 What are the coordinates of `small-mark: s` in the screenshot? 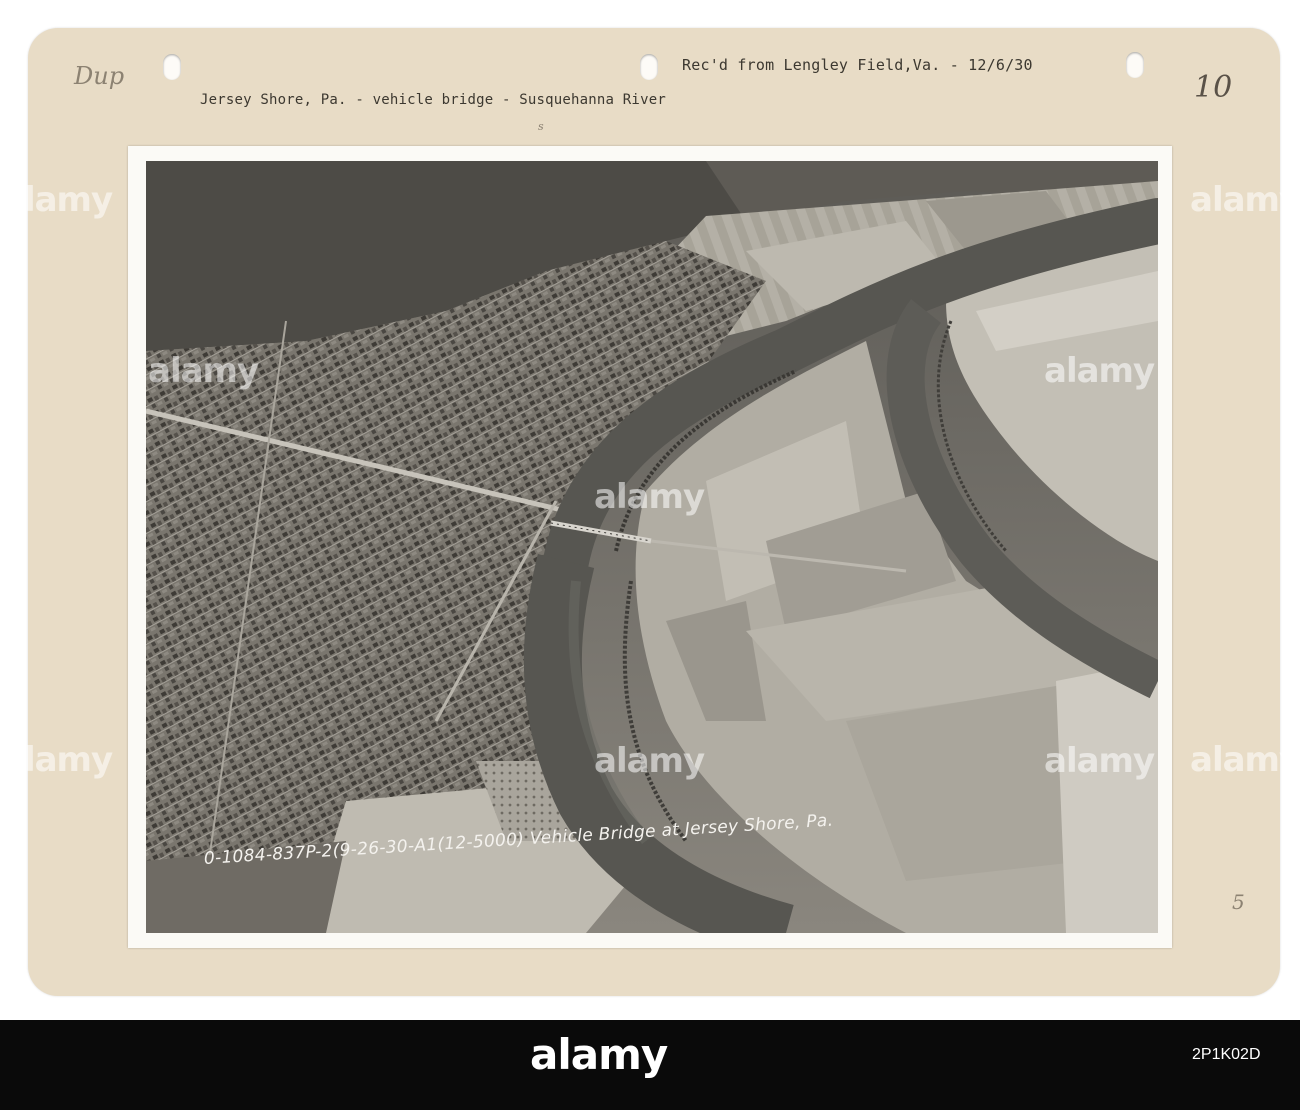 It's located at (541, 126).